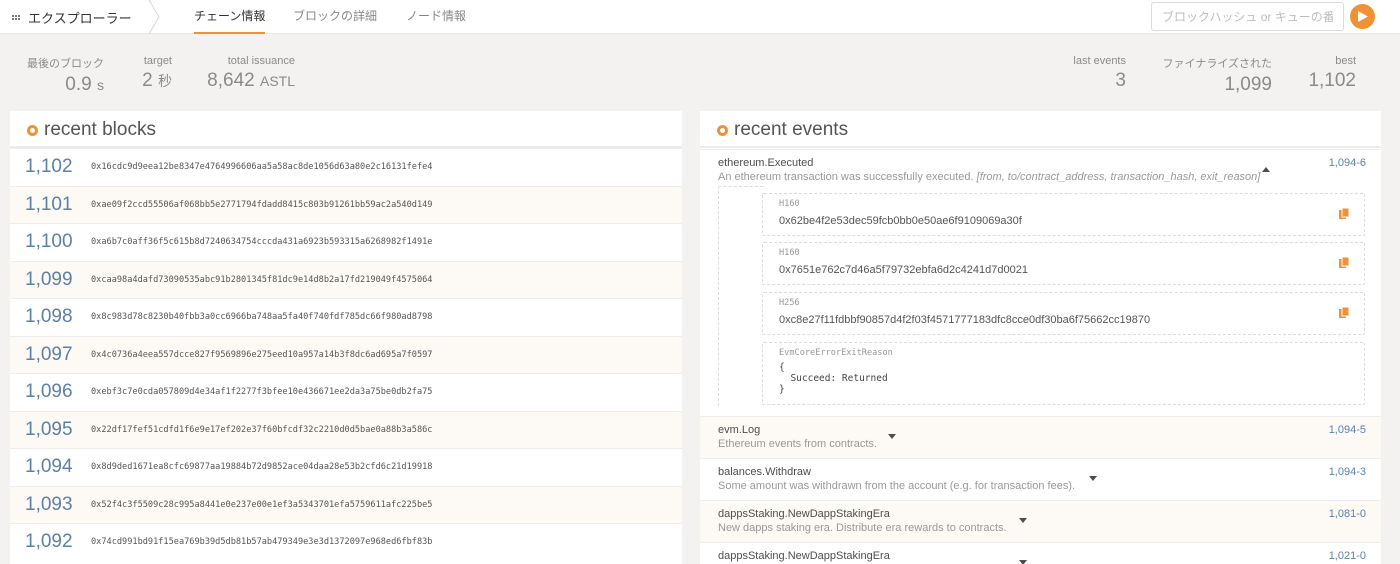 This screenshot has width=1400, height=564. I want to click on event-id-link: 1,094-5, so click(1347, 430).